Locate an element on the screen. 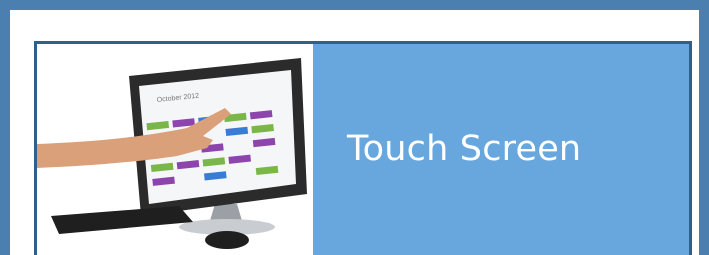 This screenshot has height=255, width=709. card-title: Touch Screen is located at coordinates (464, 149).